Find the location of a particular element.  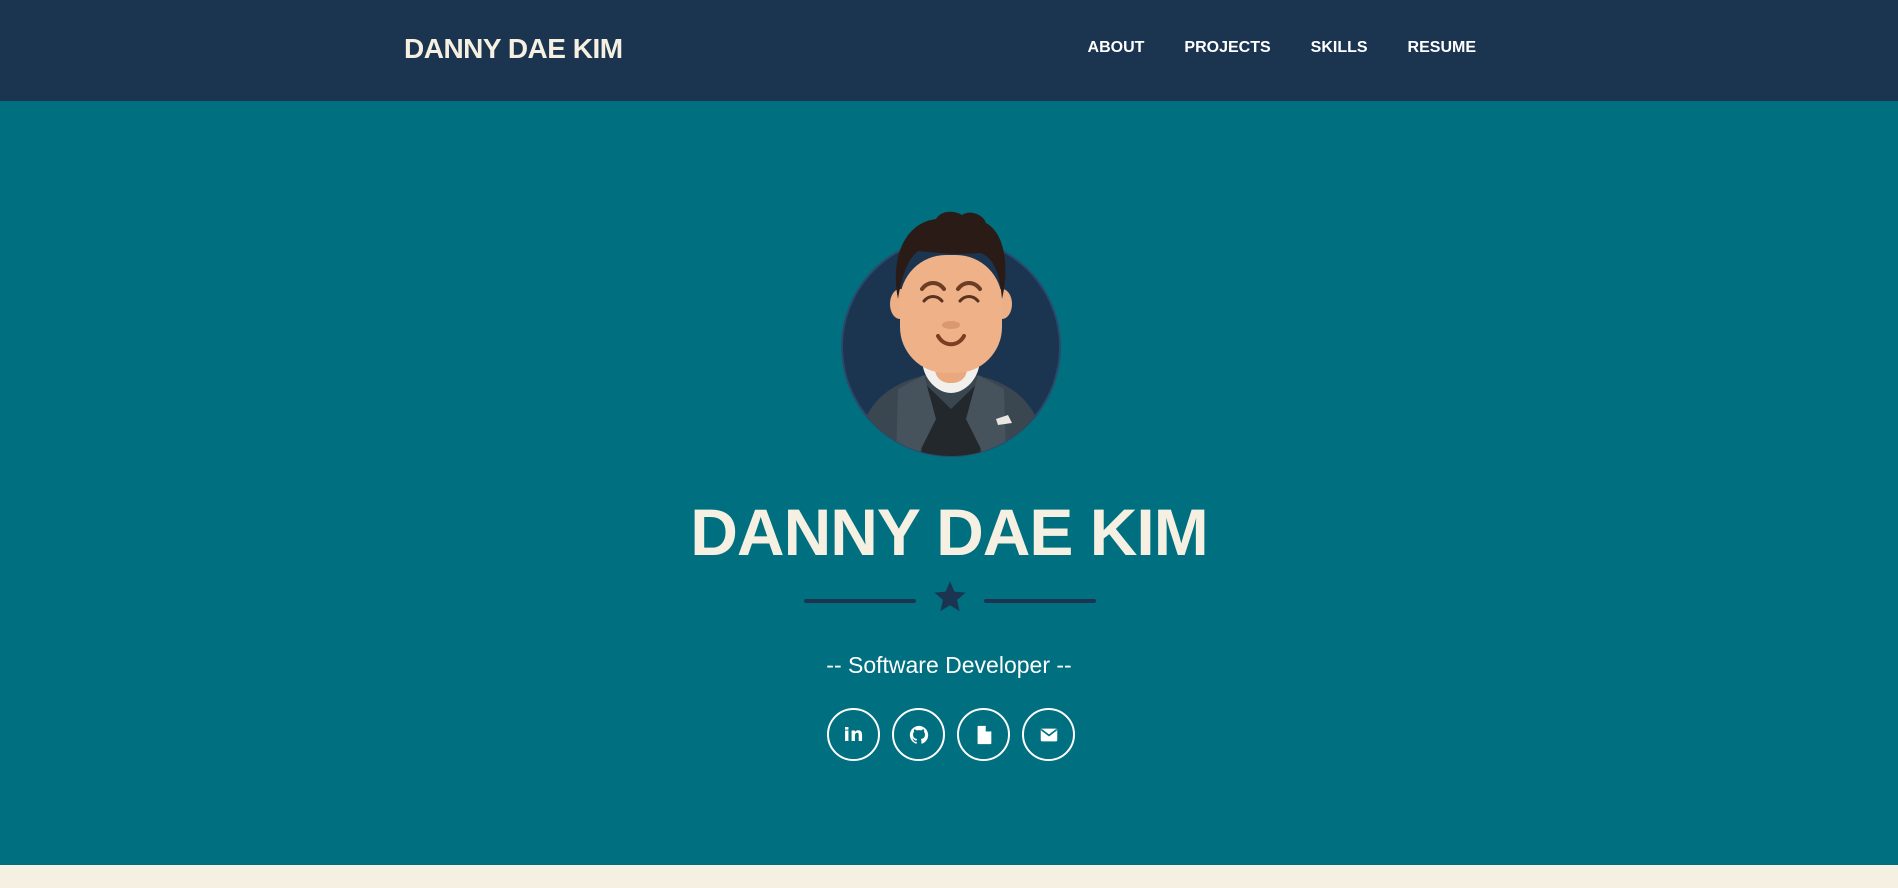

social-links: in is located at coordinates (951, 734).